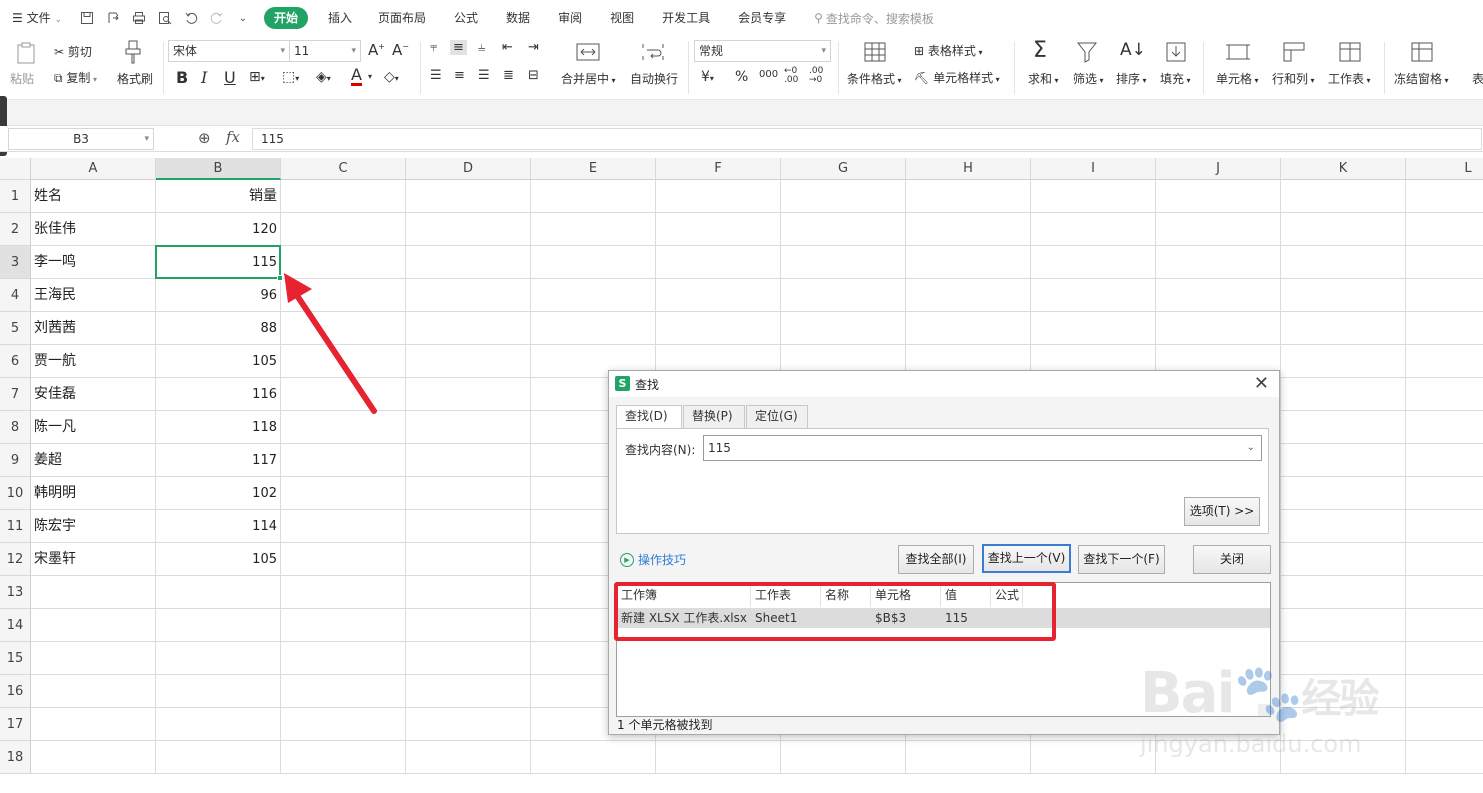 The image size is (1483, 793). I want to click on cell-l14, so click(1444, 625).